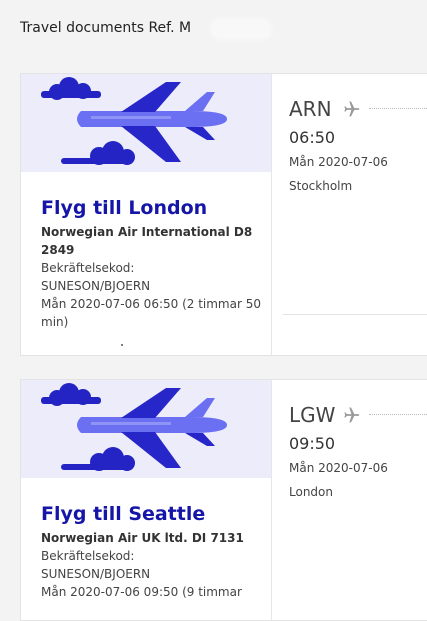  What do you see at coordinates (321, 186) in the screenshot?
I see `origin-city: Stockholm` at bounding box center [321, 186].